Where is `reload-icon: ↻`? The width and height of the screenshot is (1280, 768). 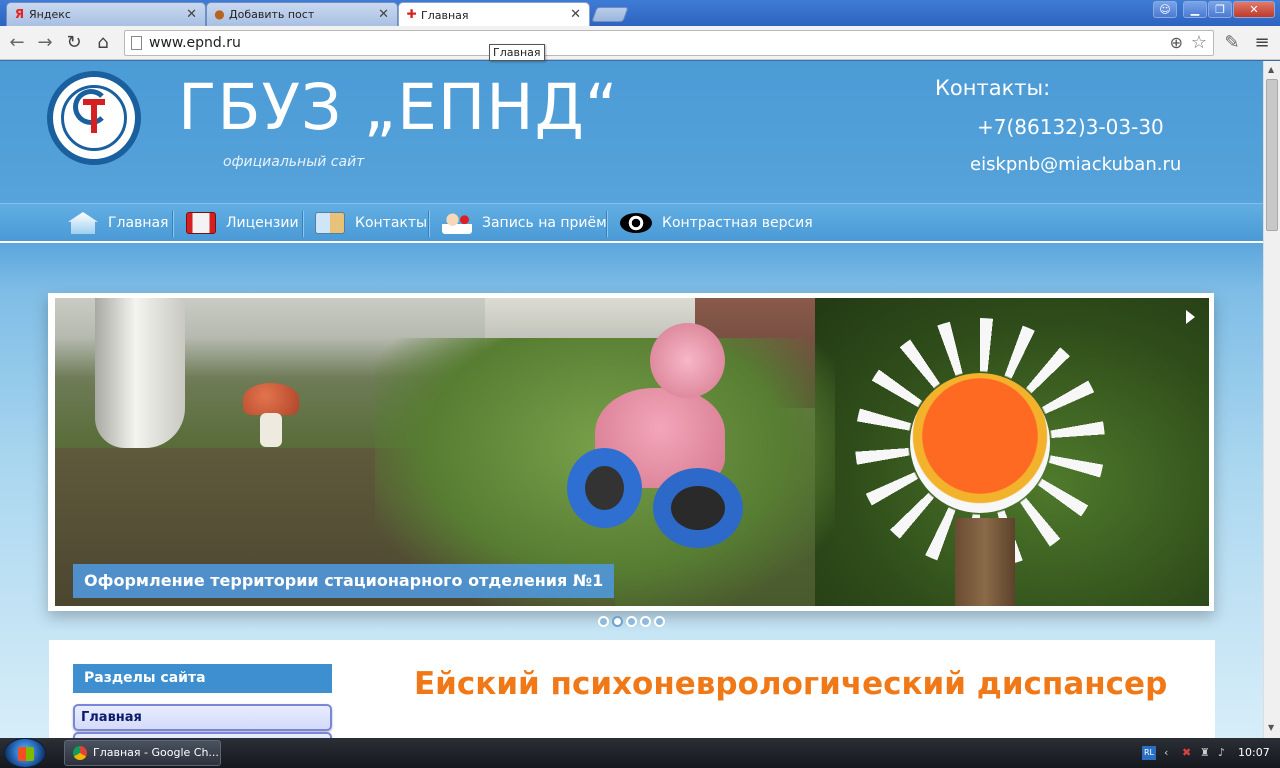
reload-icon: ↻ is located at coordinates (74, 43).